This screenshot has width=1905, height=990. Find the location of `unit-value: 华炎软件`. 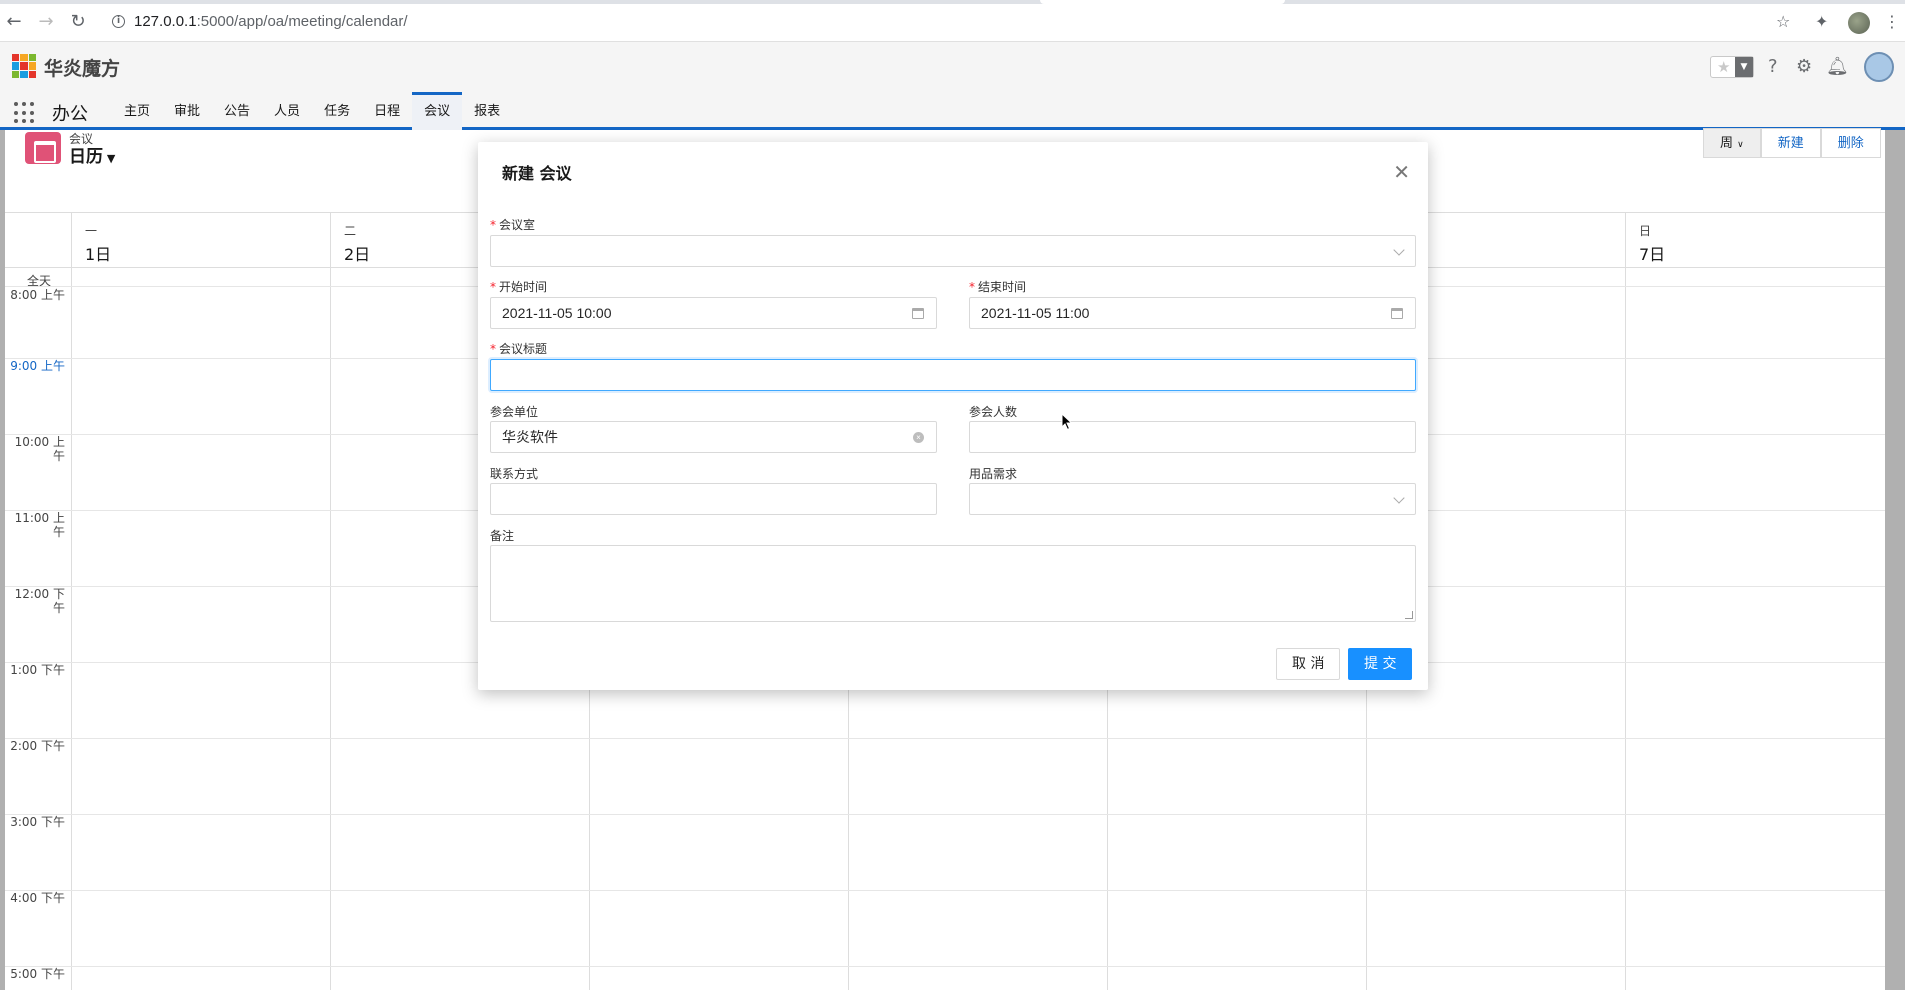

unit-value: 华炎软件 is located at coordinates (530, 437).